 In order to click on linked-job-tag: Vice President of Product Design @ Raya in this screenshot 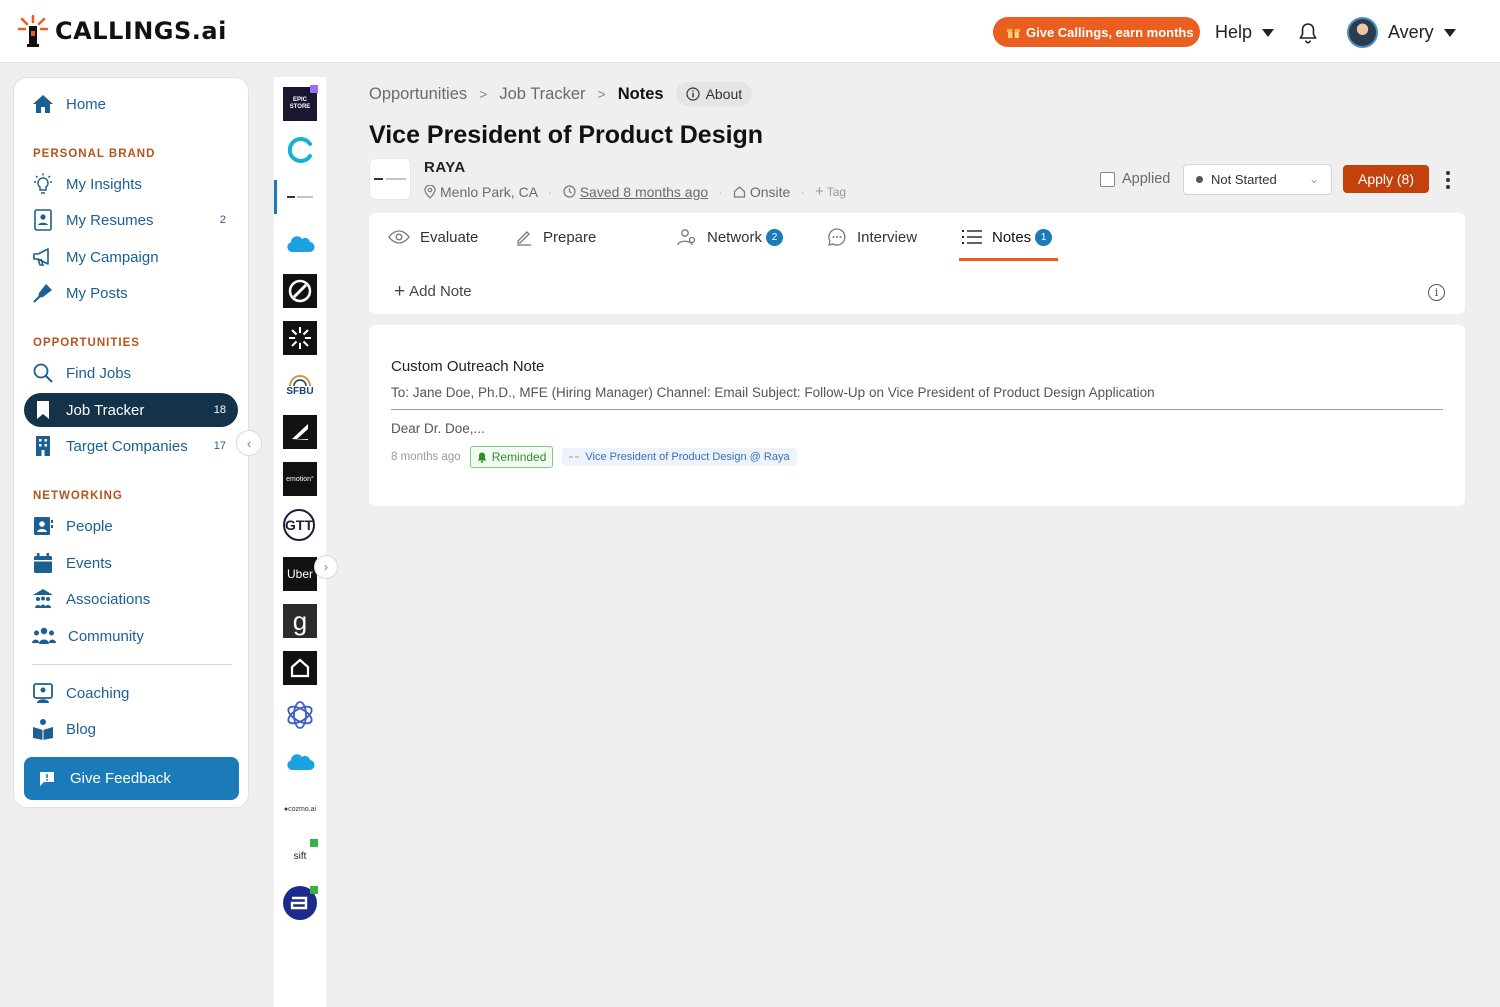, I will do `click(679, 457)`.